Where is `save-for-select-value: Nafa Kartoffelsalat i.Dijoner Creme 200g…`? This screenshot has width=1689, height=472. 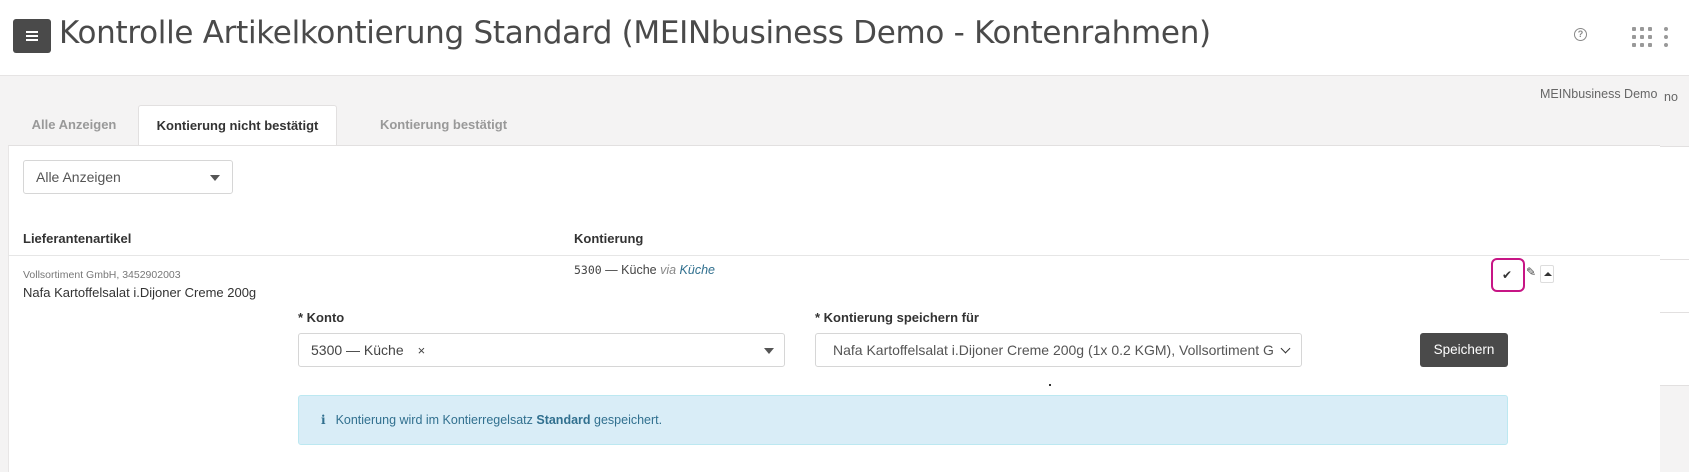
save-for-select-value: Nafa Kartoffelsalat i.Dijoner Creme 200g… is located at coordinates (1053, 350).